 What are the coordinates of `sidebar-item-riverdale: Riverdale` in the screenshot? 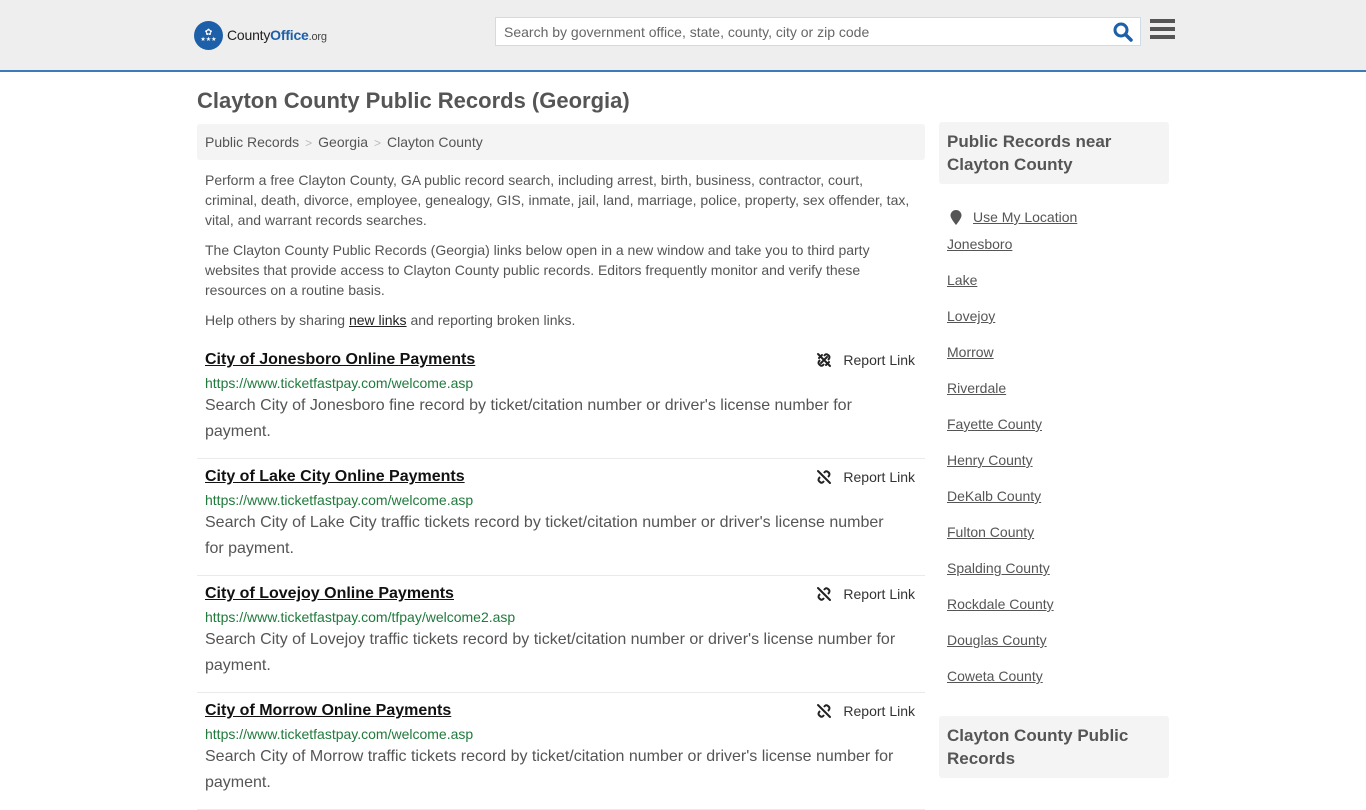 It's located at (1054, 397).